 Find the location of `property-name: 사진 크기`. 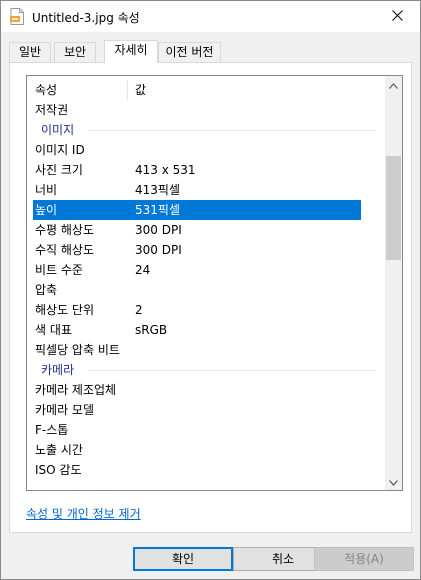

property-name: 사진 크기 is located at coordinates (59, 170).